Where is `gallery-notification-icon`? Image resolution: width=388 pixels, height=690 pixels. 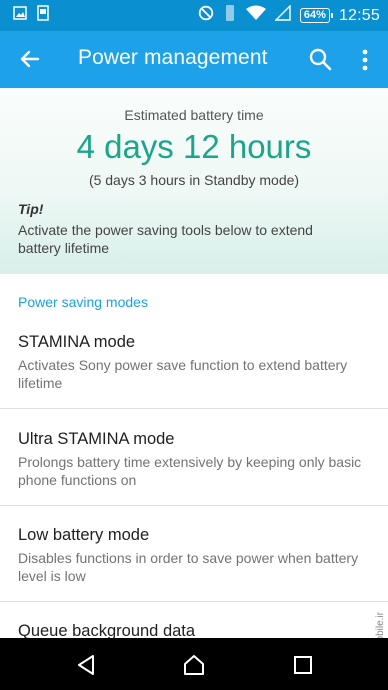 gallery-notification-icon is located at coordinates (20, 15).